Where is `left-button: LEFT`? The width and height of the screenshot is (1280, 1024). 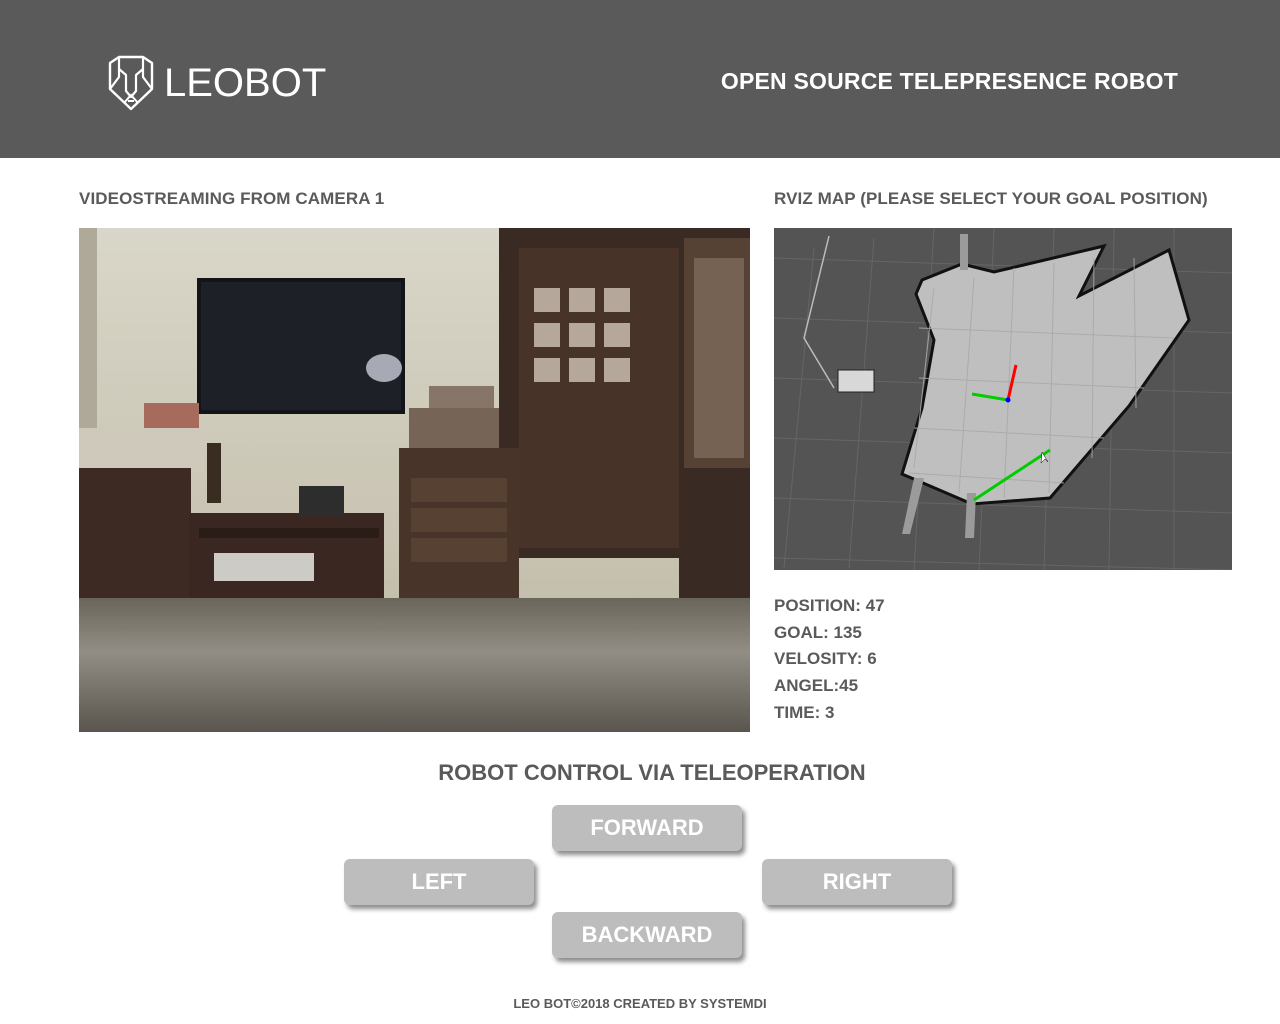 left-button: LEFT is located at coordinates (439, 882).